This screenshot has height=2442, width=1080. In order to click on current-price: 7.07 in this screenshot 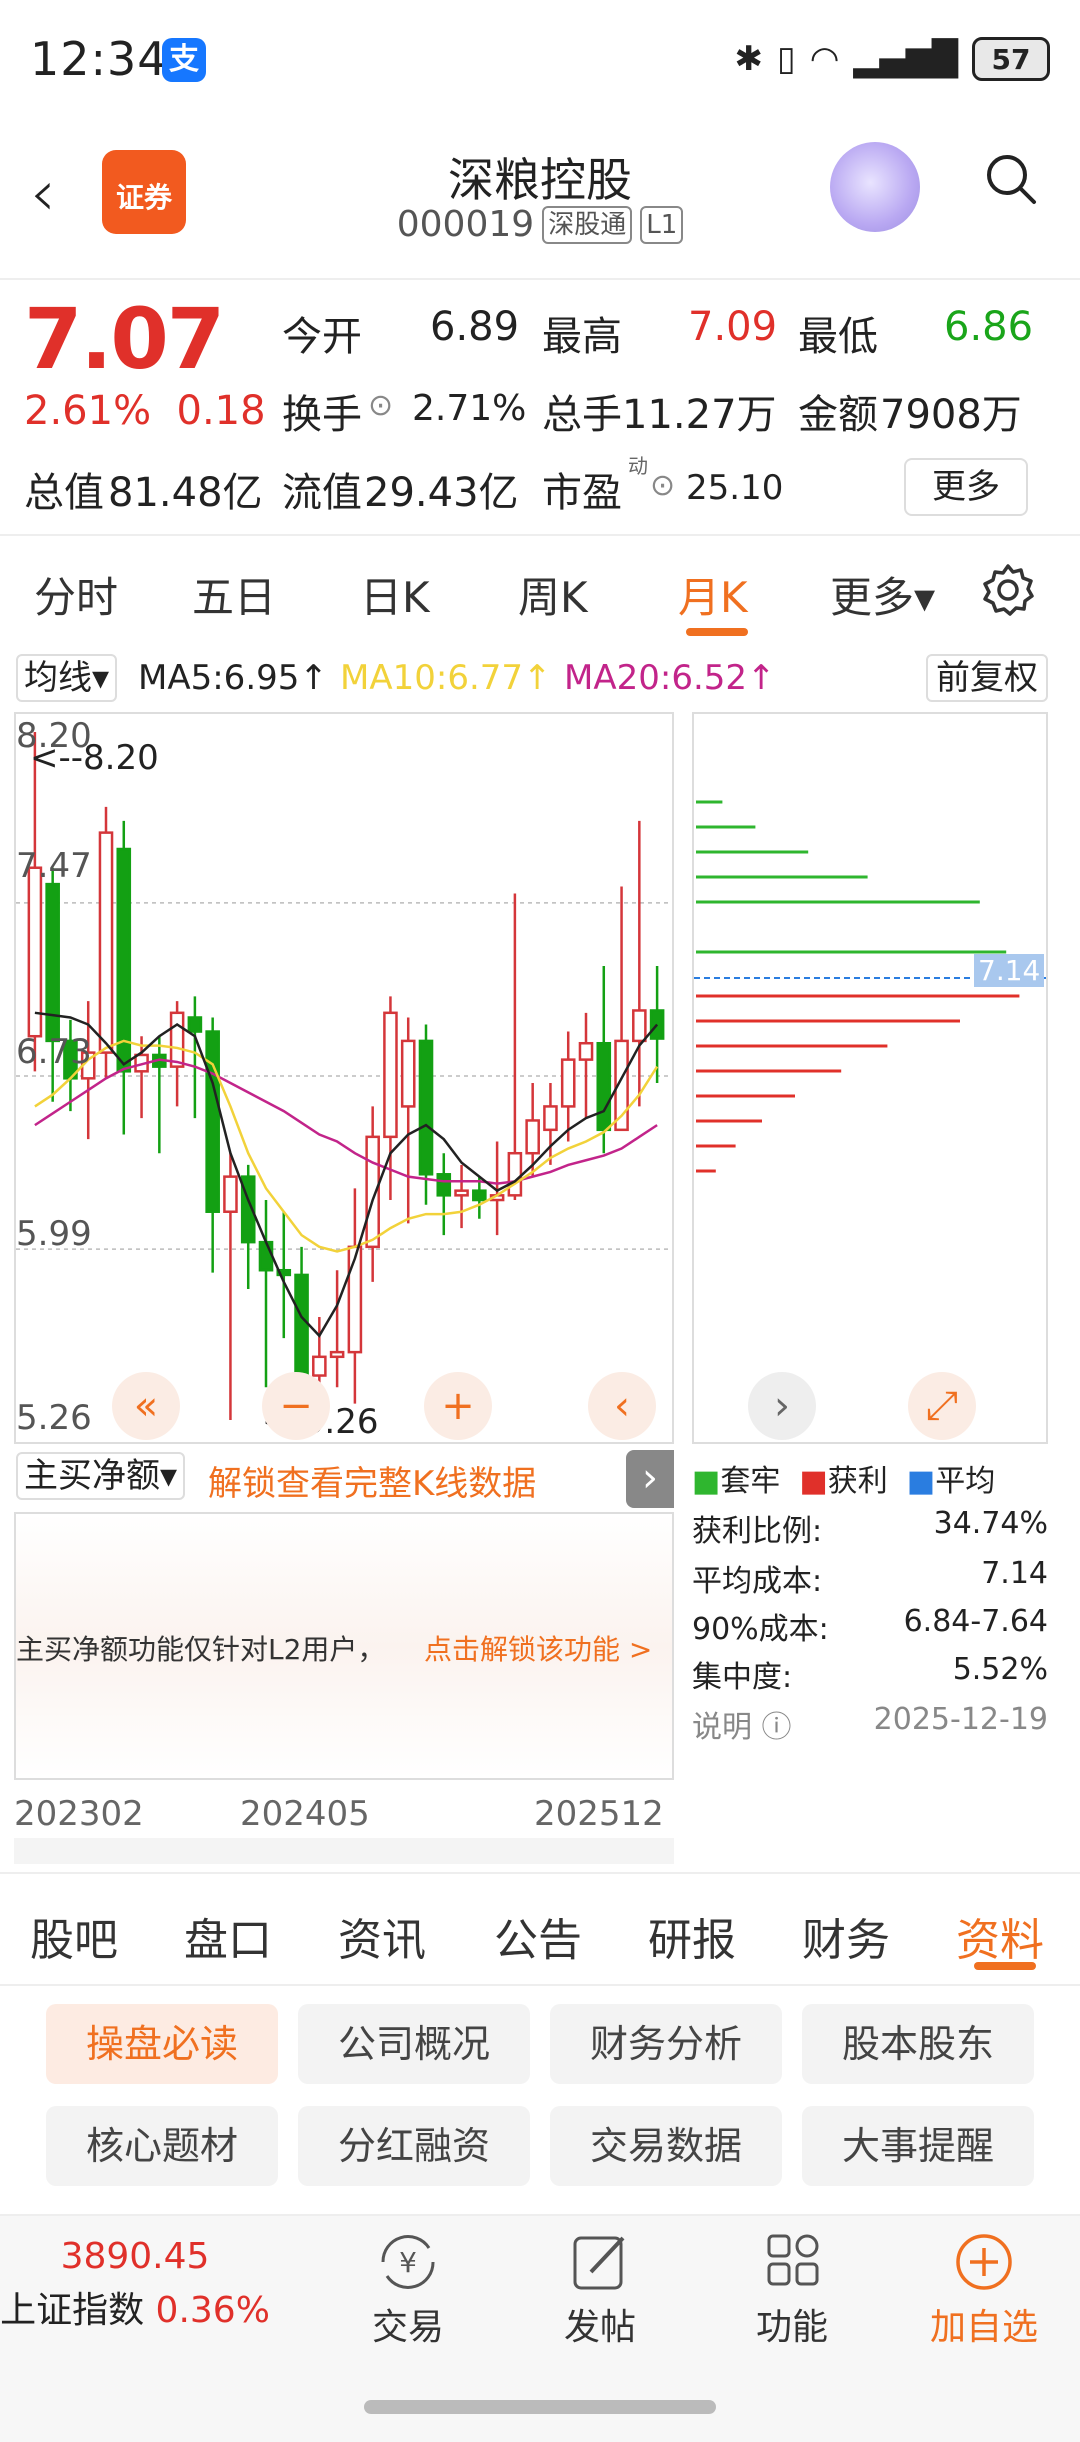, I will do `click(124, 339)`.